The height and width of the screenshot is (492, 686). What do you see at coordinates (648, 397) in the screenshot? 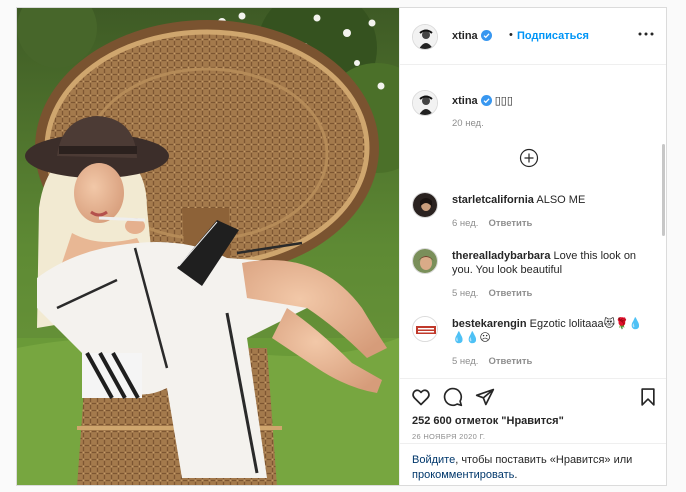
I see `bookmark-icon` at bounding box center [648, 397].